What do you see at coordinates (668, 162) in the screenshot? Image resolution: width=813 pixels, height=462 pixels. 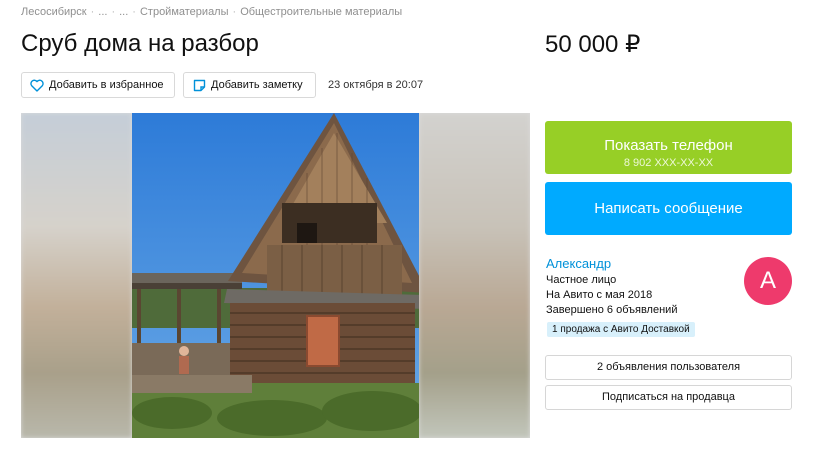 I see `phone-number-masked: 8 902 XXX-XX-XX` at bounding box center [668, 162].